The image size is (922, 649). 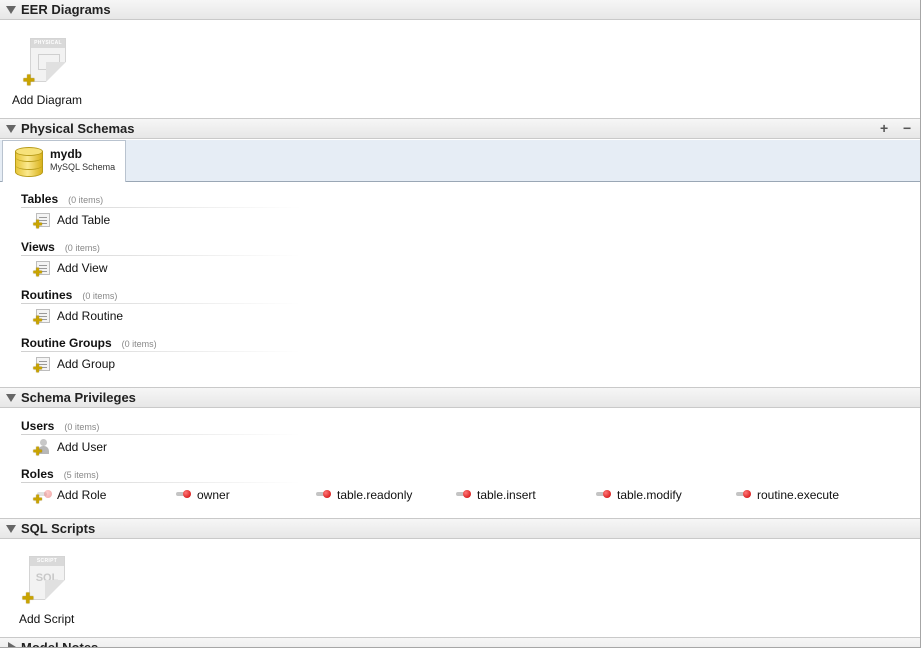 I want to click on add-role-label: Add Role, so click(x=82, y=495).